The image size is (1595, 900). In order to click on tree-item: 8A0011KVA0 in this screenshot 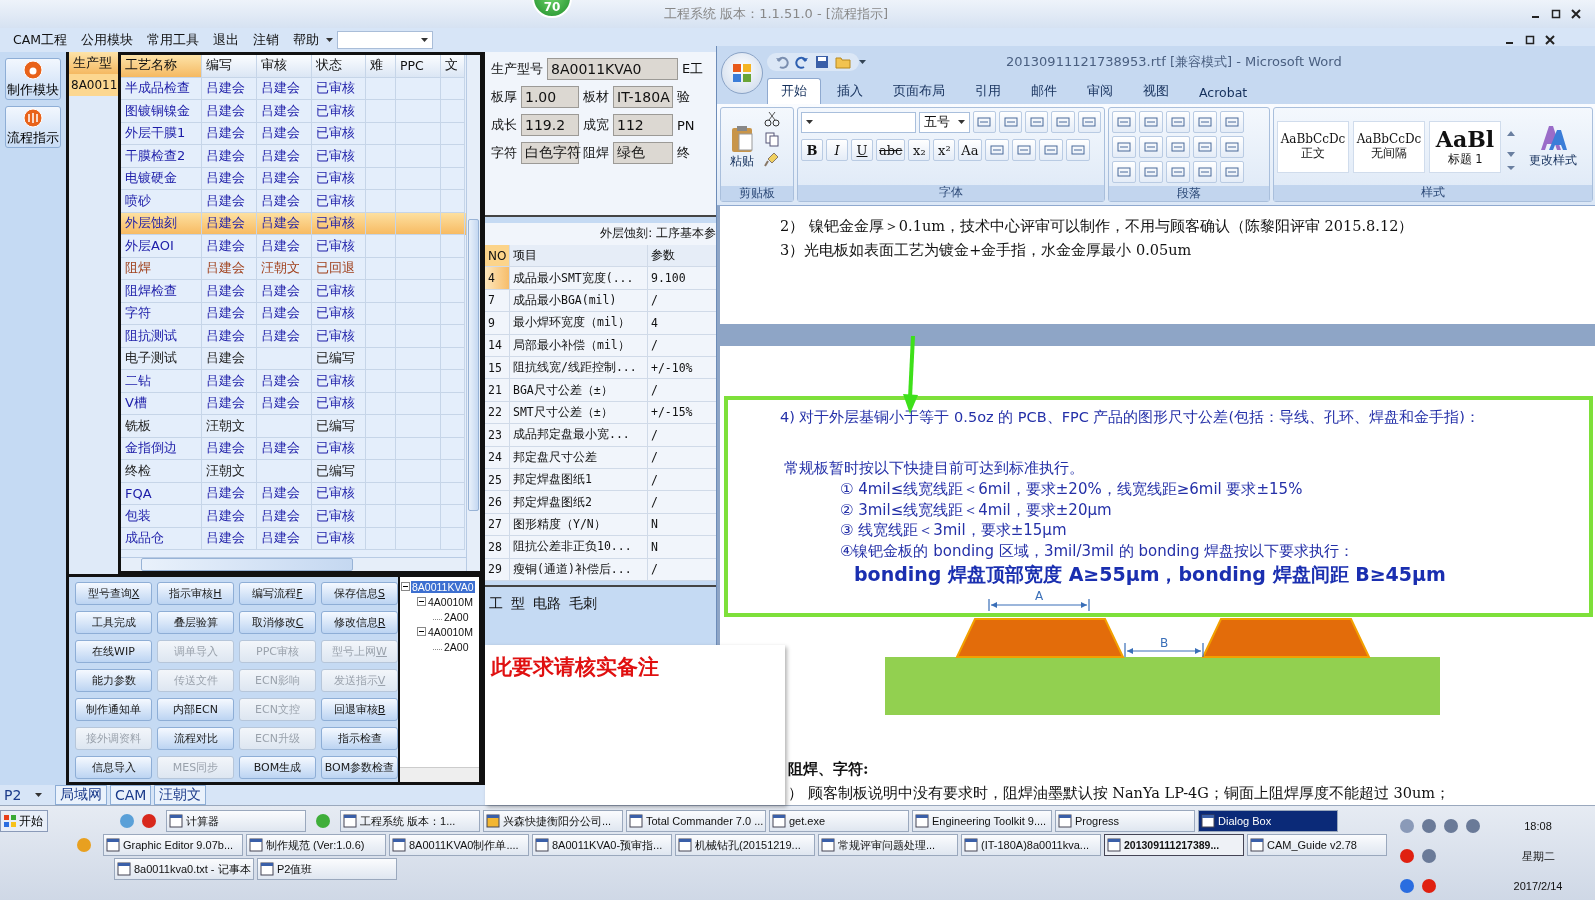, I will do `click(443, 586)`.